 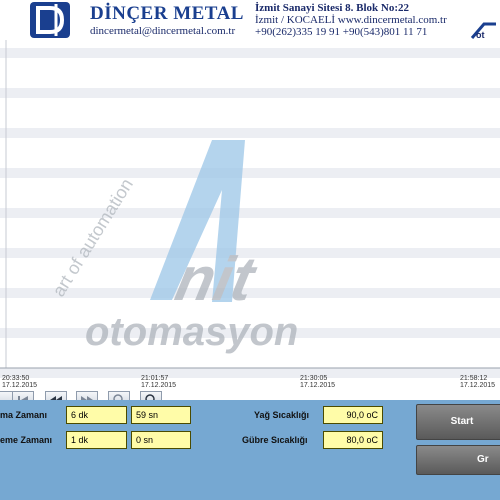 What do you see at coordinates (275, 440) in the screenshot?
I see `fert-temp-label: Gübre Sıcaklığı` at bounding box center [275, 440].